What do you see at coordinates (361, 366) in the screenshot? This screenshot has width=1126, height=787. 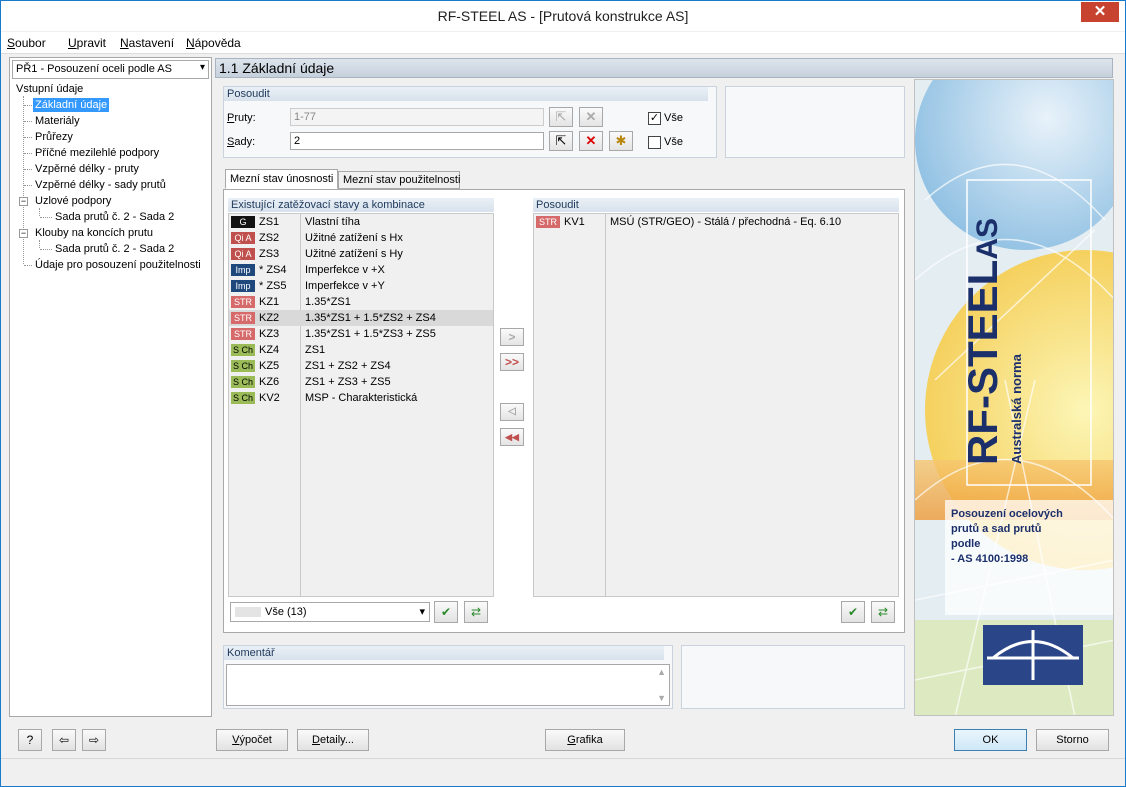 I see `list-item: S Ch KZ5 ZS1 + ZS2 + ZS4` at bounding box center [361, 366].